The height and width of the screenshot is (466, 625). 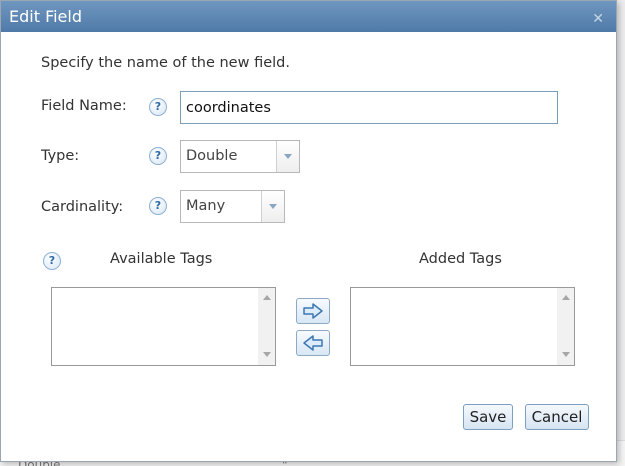 What do you see at coordinates (598, 19) in the screenshot?
I see `close-icon: ✕` at bounding box center [598, 19].